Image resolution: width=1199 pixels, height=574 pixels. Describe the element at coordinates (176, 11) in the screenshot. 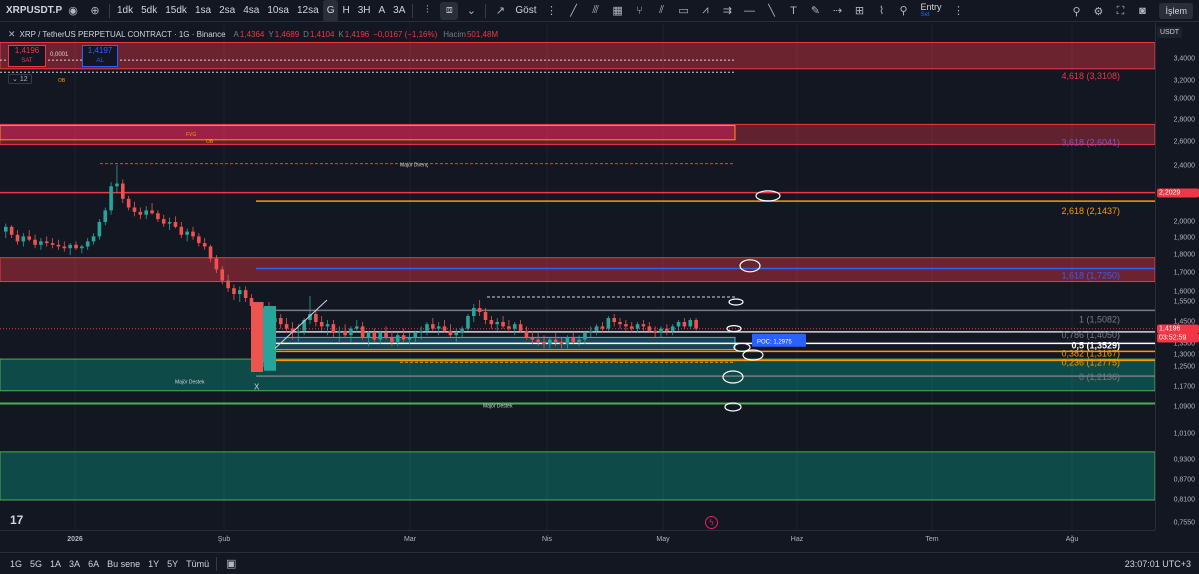

I see `interval-3: 15dk` at that location.